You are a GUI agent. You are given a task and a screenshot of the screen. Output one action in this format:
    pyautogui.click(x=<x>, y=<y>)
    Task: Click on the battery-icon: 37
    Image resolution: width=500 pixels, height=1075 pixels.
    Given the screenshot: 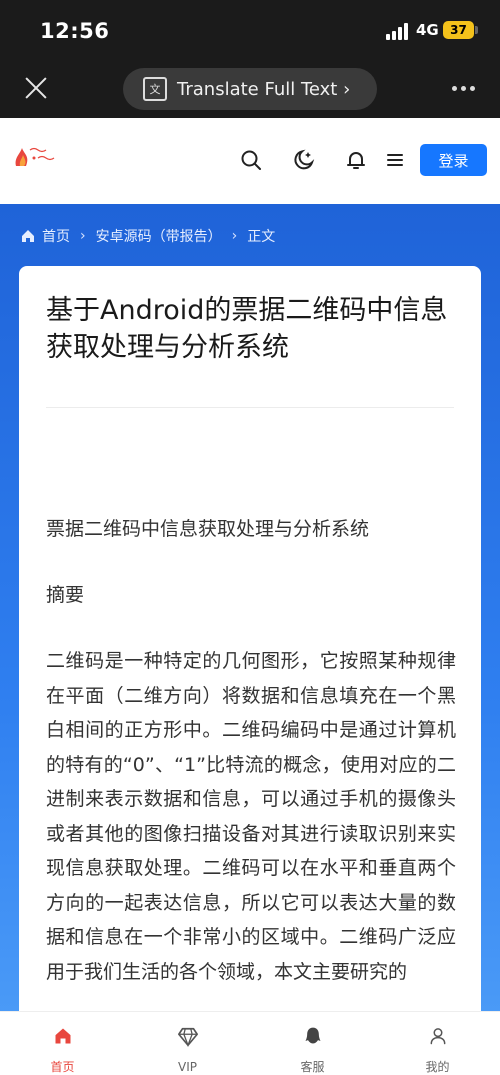 What is the action you would take?
    pyautogui.click(x=458, y=30)
    